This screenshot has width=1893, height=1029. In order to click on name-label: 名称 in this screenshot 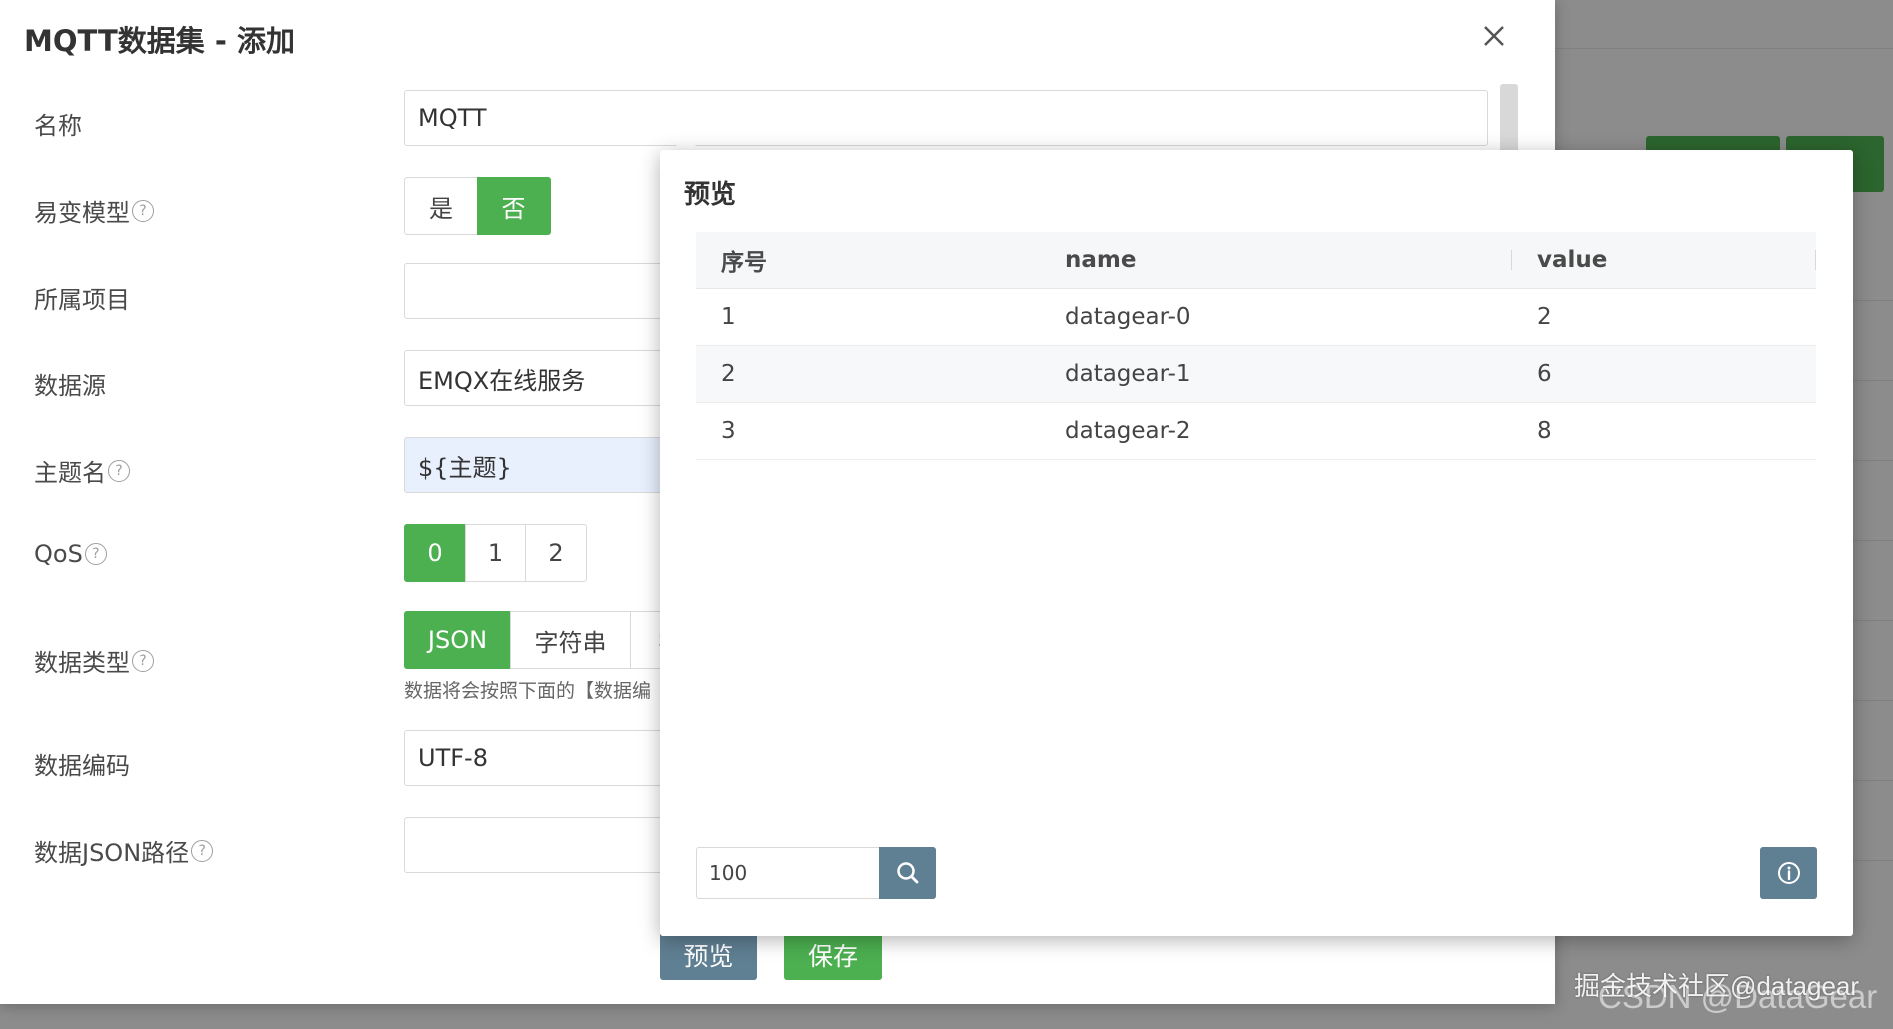, I will do `click(58, 123)`.